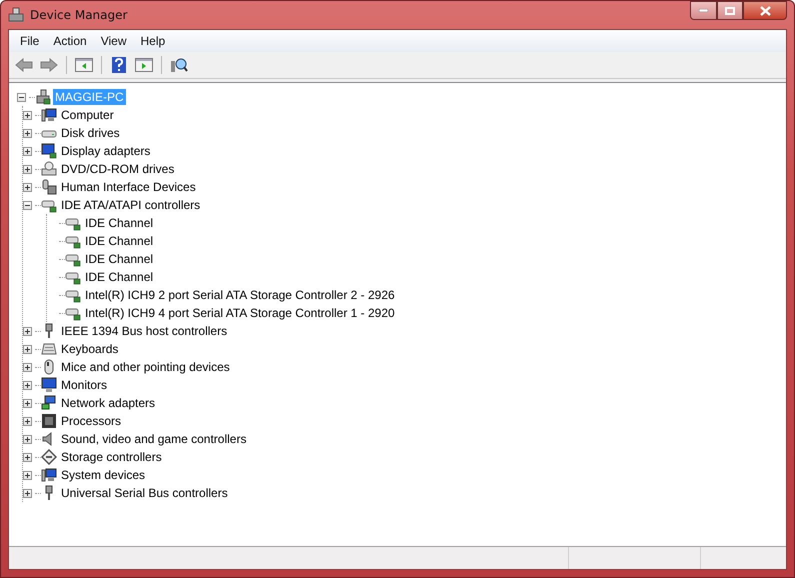  I want to click on maximize-icon, so click(730, 10).